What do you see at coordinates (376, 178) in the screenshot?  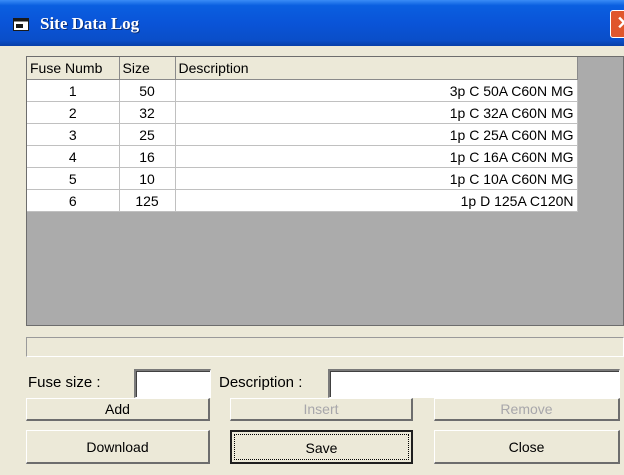 I see `cell-description: 1p C 10A C60N MG` at bounding box center [376, 178].